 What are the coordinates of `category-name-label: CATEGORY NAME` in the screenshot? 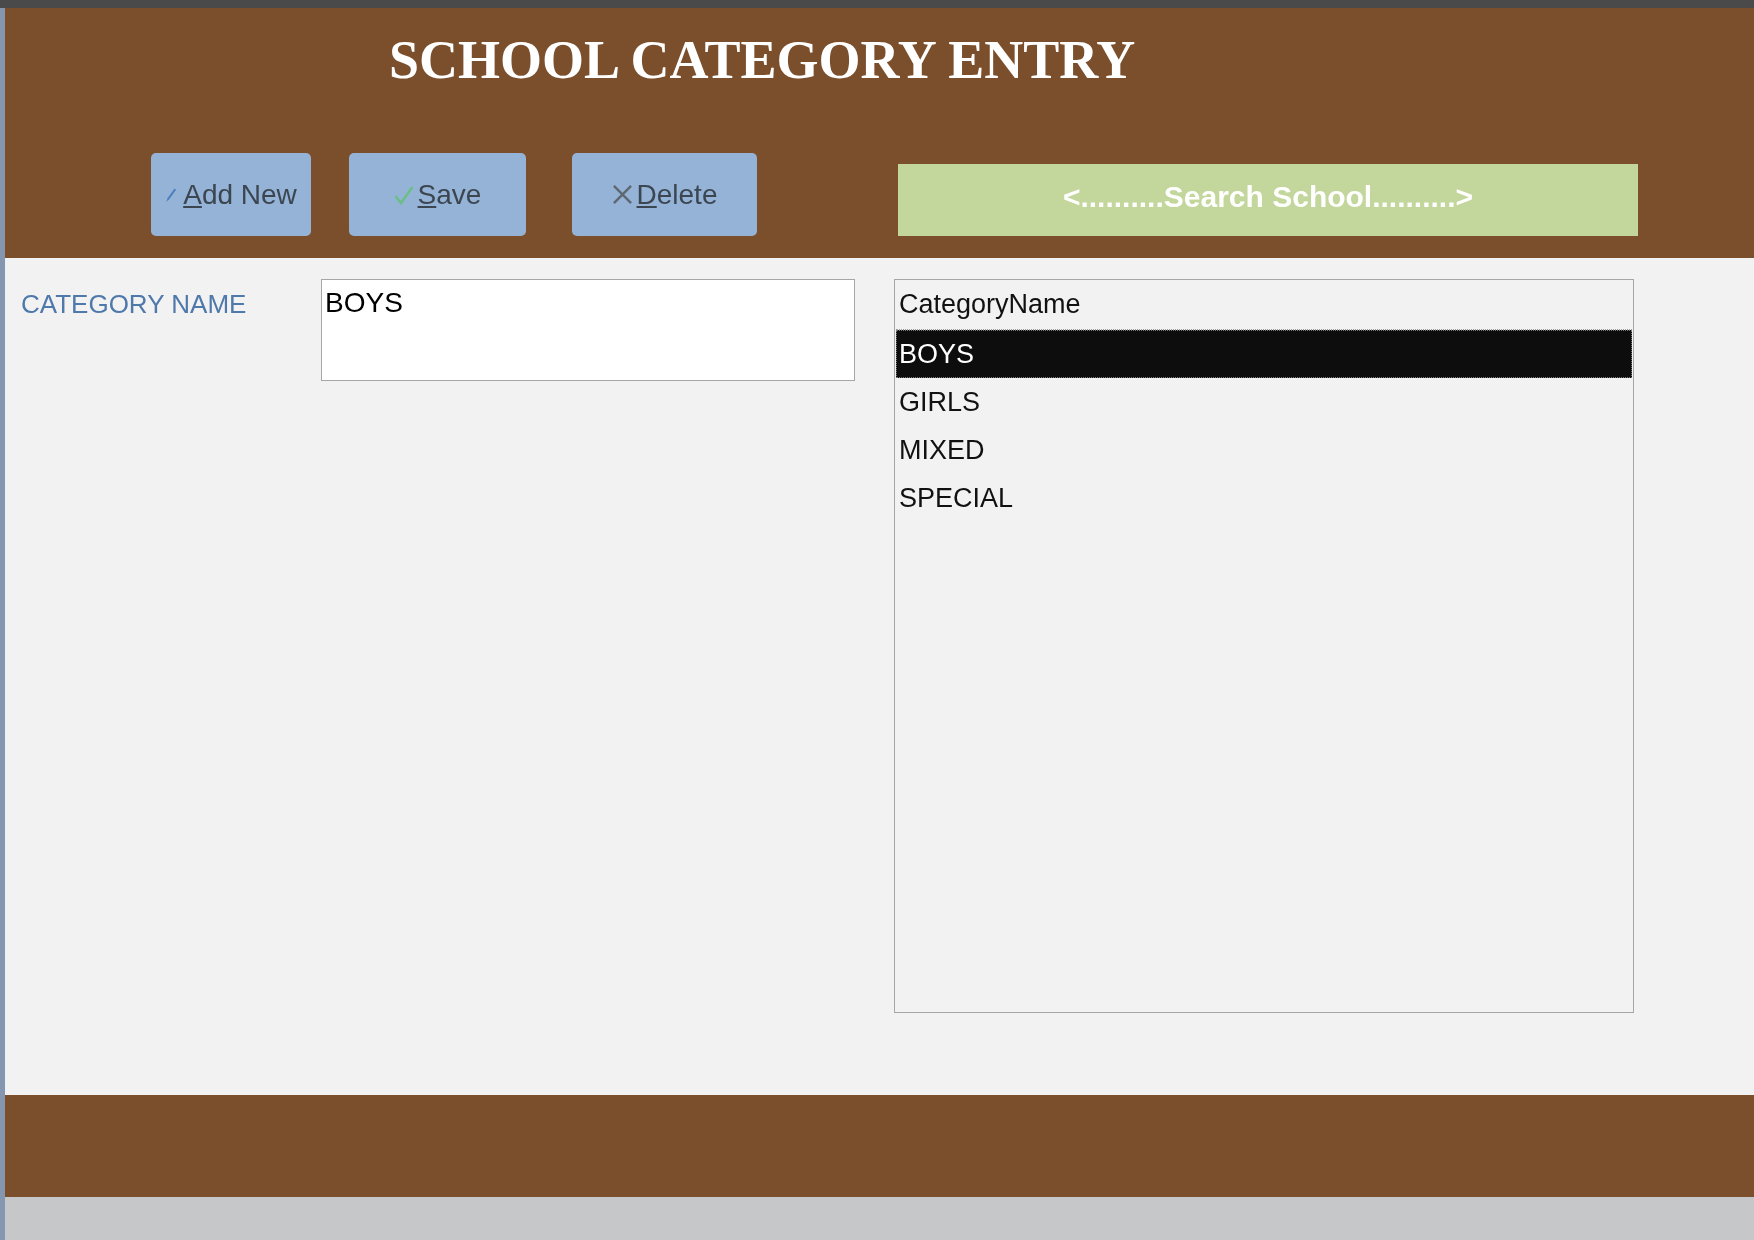 It's located at (134, 304).